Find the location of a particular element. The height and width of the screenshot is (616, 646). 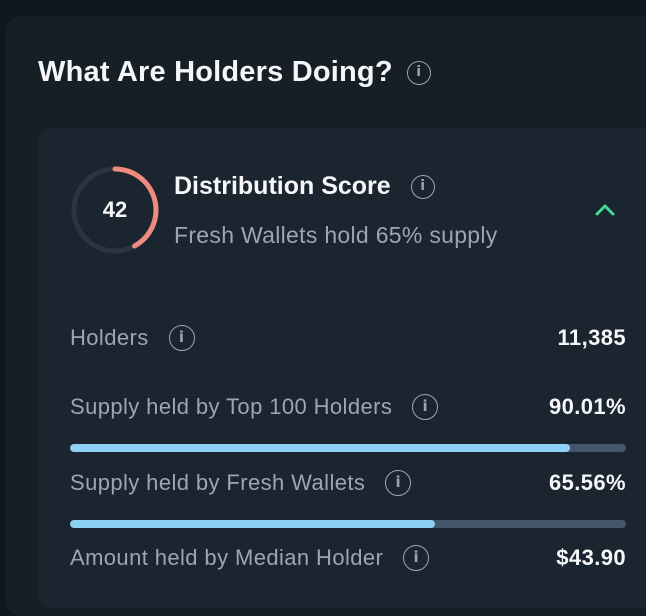

section-title-text: What Are Holders Doing? is located at coordinates (215, 72).